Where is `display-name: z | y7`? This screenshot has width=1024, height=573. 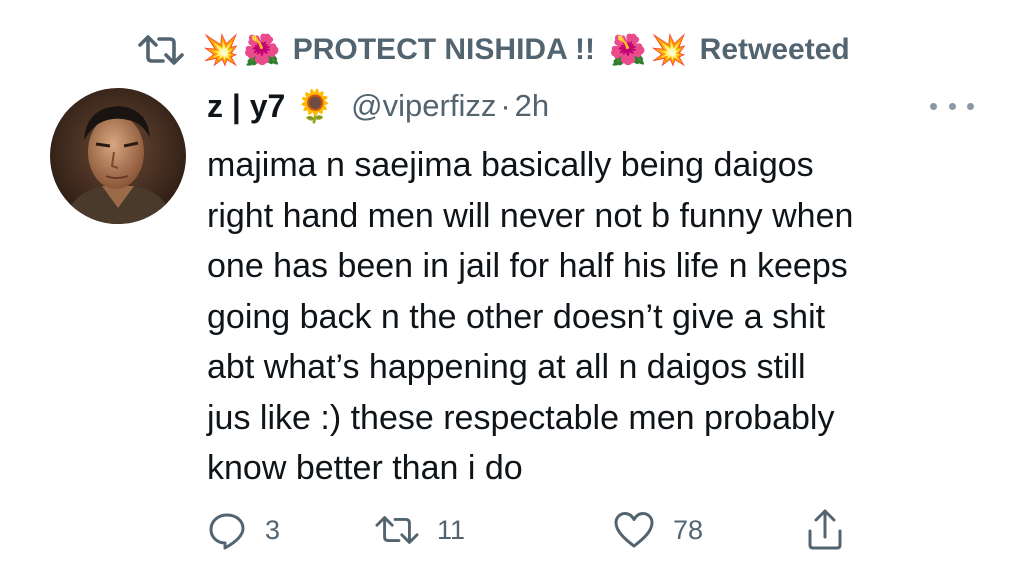 display-name: z | y7 is located at coordinates (246, 106).